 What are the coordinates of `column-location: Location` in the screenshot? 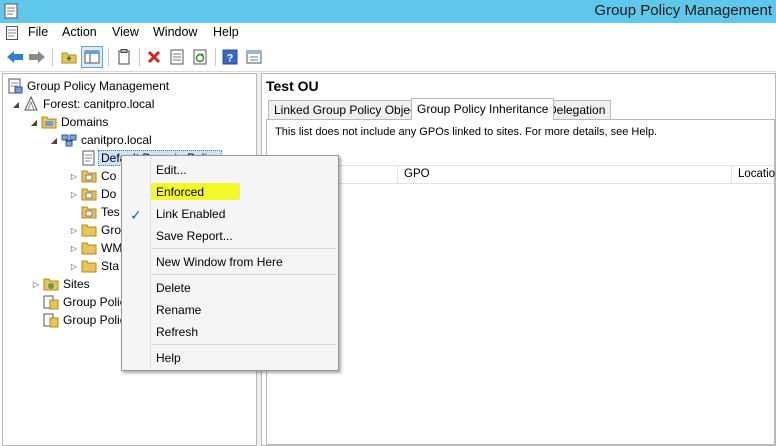 It's located at (753, 174).